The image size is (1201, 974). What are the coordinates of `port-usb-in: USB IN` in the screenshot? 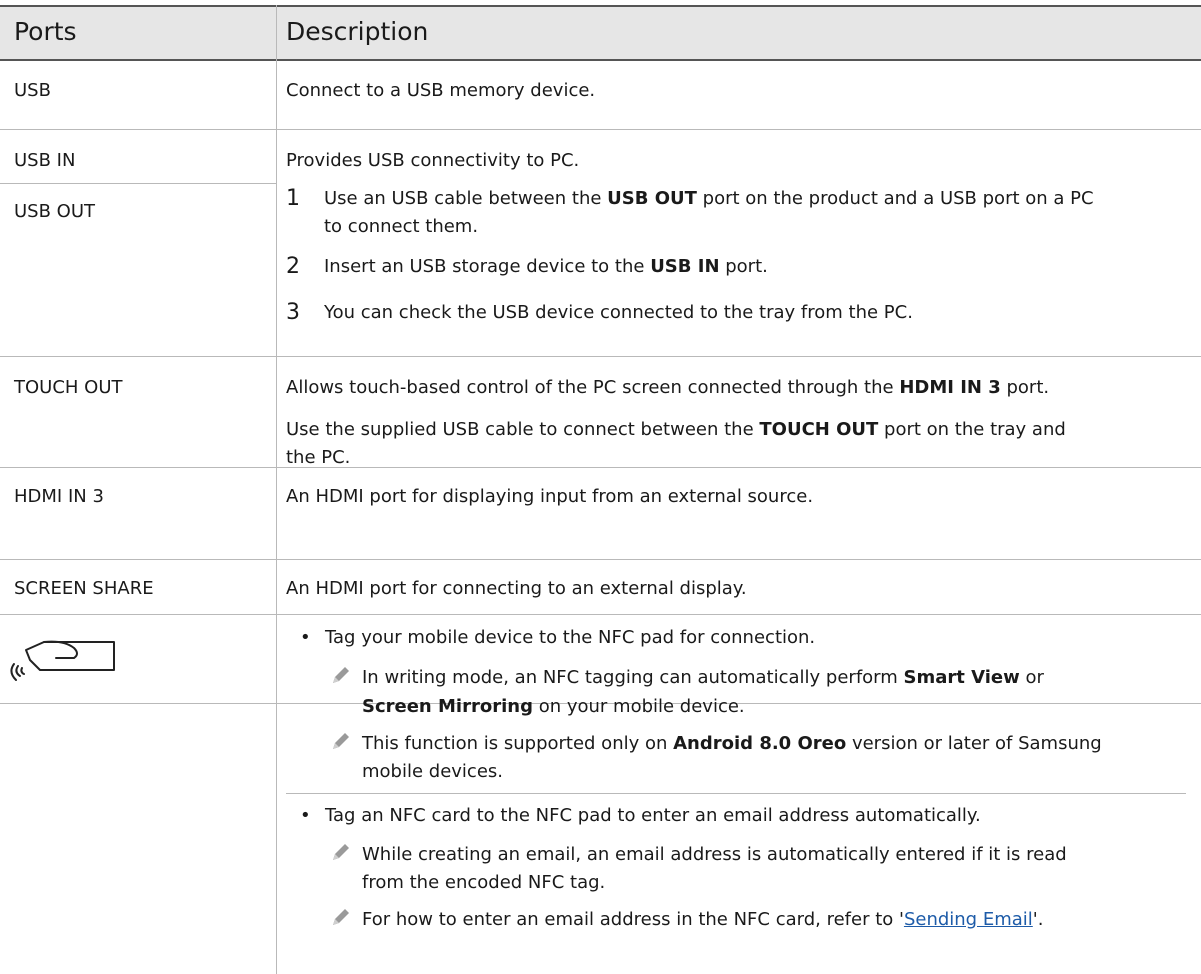 It's located at (45, 160).